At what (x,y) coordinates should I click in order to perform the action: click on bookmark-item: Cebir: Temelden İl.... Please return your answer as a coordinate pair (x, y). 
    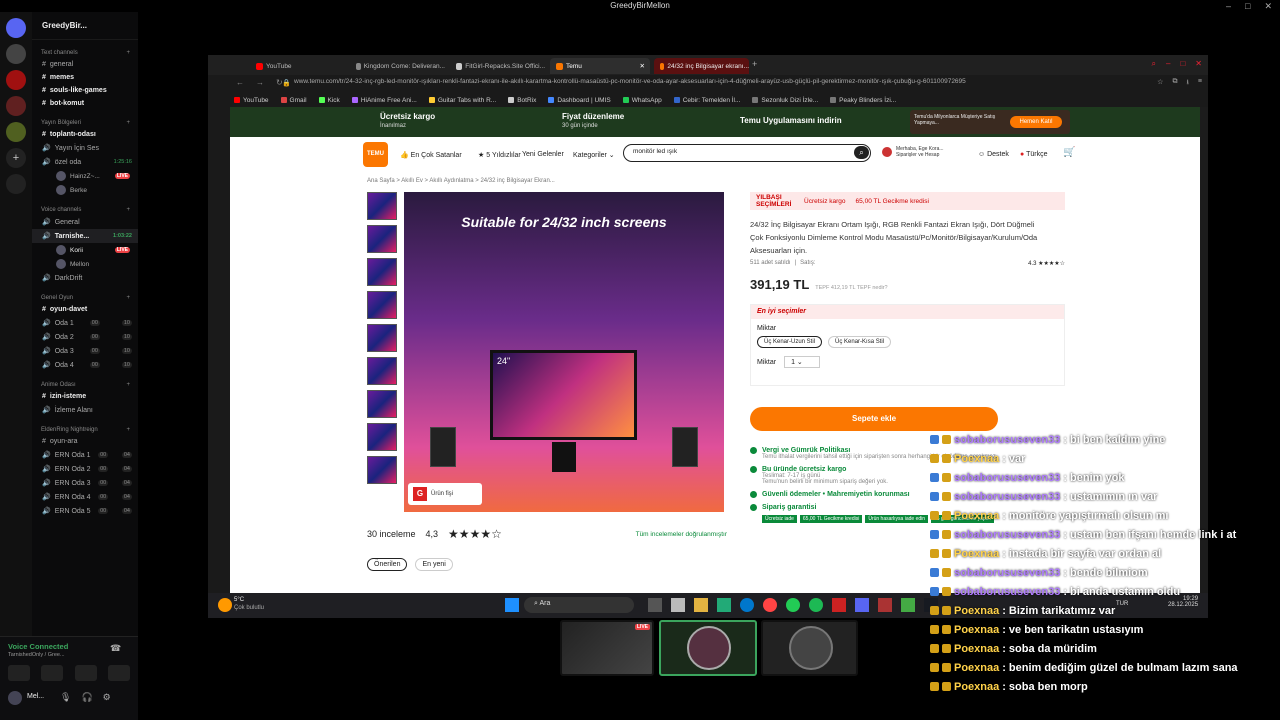
    Looking at the image, I should click on (706, 100).